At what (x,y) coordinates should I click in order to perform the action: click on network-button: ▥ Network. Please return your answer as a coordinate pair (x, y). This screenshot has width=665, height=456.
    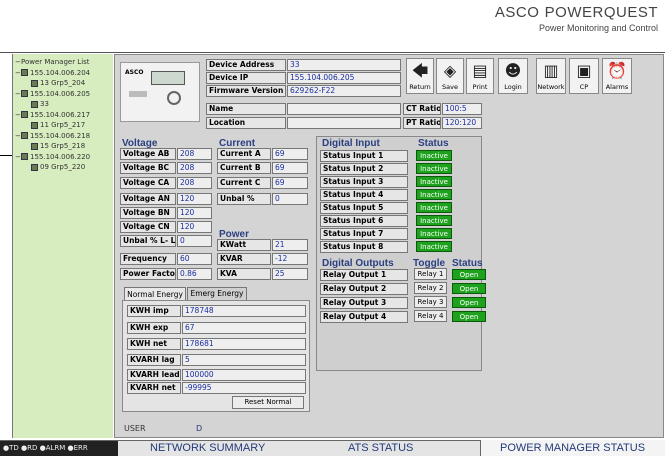
    Looking at the image, I should click on (551, 76).